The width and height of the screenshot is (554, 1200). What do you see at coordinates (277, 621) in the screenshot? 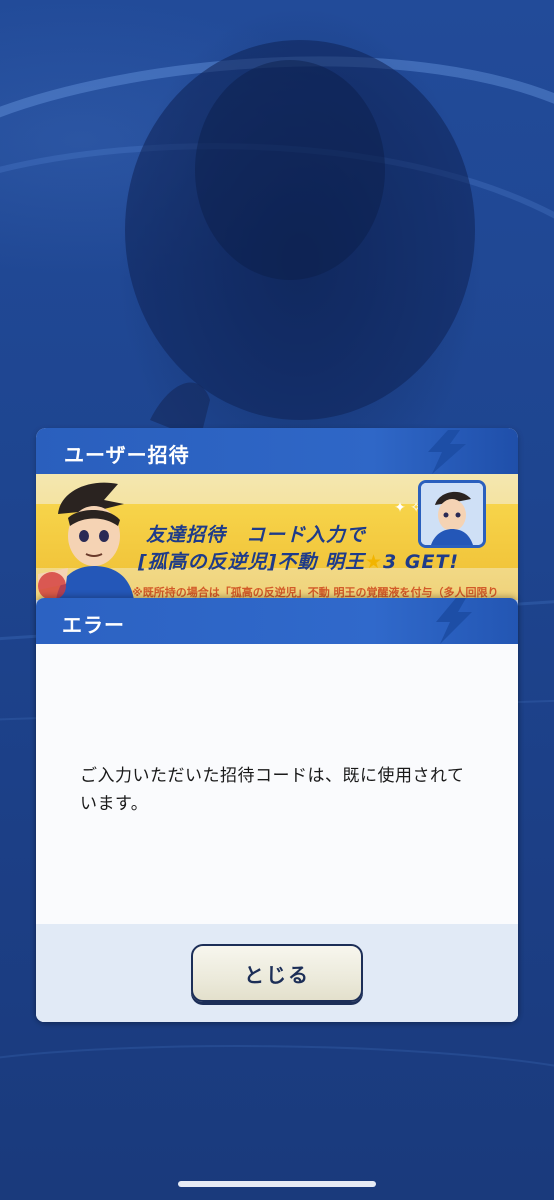
I see `error-header: エラー` at bounding box center [277, 621].